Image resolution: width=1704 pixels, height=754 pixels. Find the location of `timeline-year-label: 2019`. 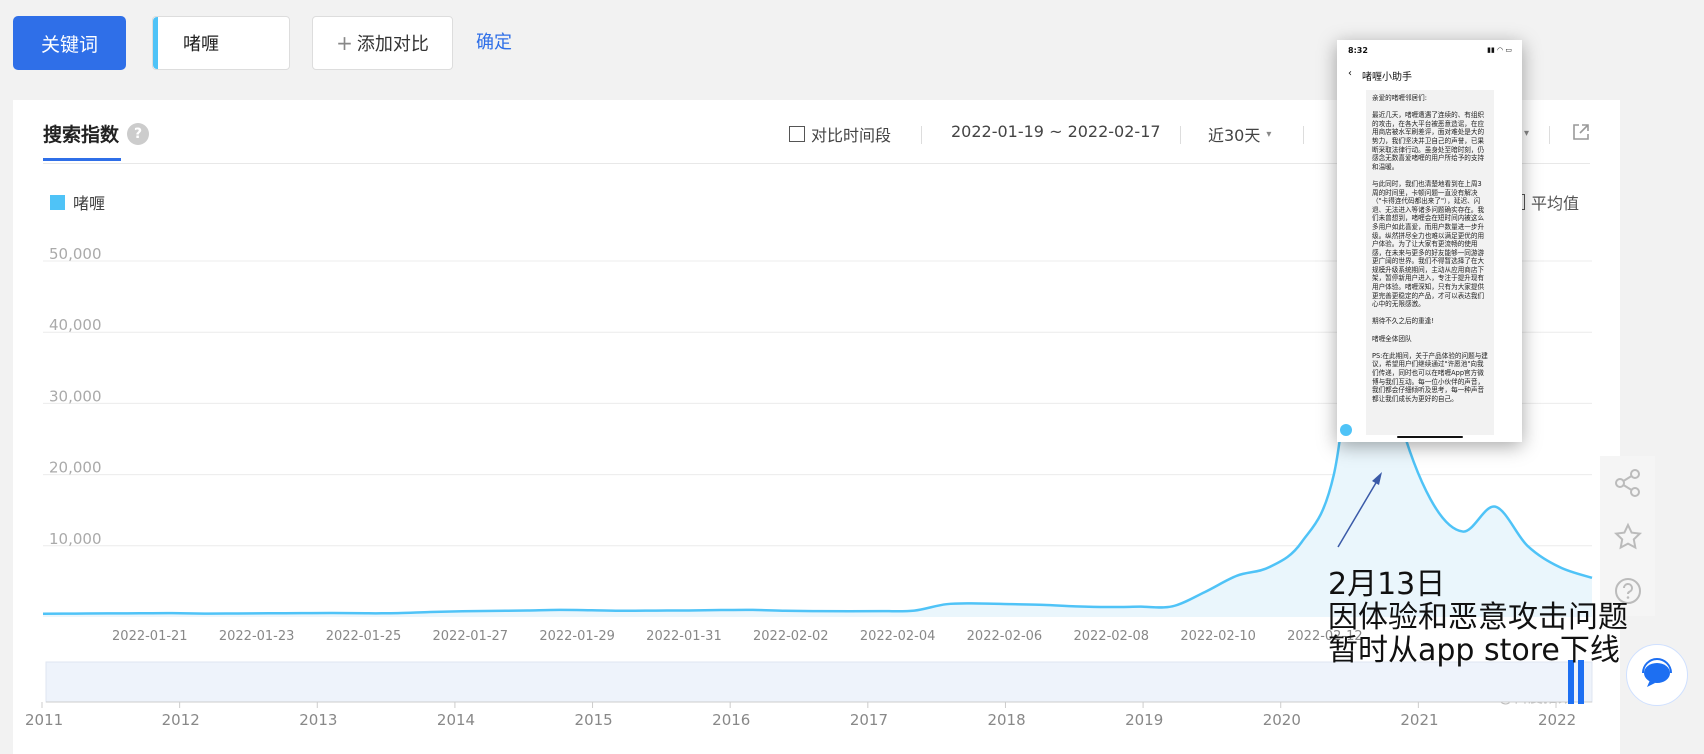

timeline-year-label: 2019 is located at coordinates (1144, 720).